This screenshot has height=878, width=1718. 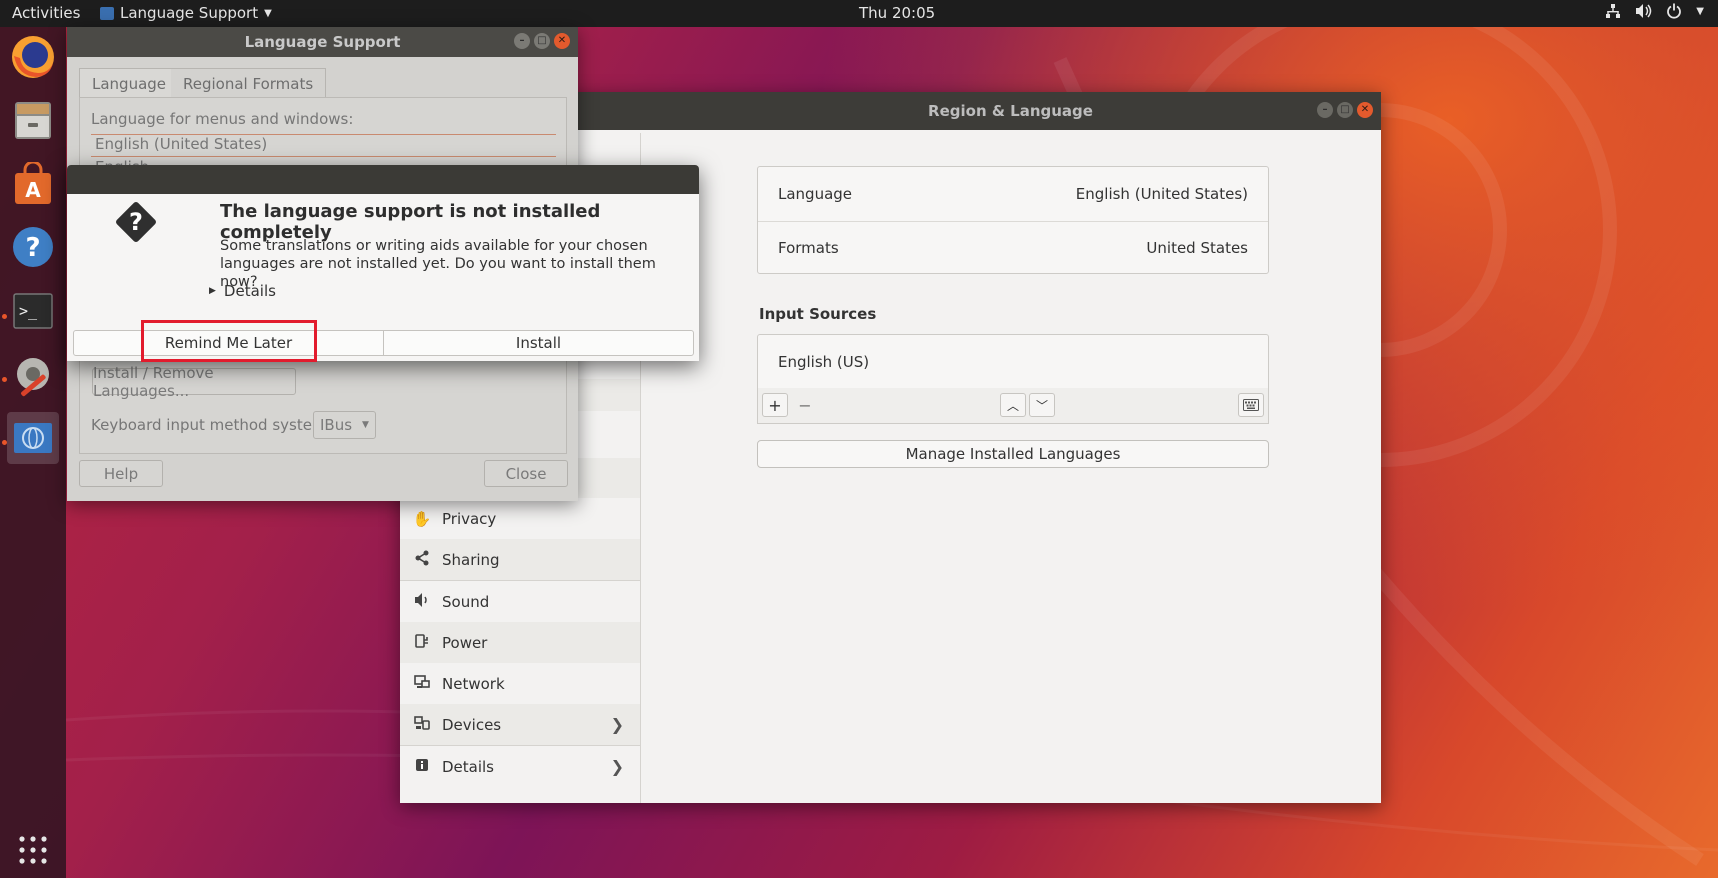 I want to click on input-sources-toolbar: + − ︿ ﹀, so click(x=1013, y=406).